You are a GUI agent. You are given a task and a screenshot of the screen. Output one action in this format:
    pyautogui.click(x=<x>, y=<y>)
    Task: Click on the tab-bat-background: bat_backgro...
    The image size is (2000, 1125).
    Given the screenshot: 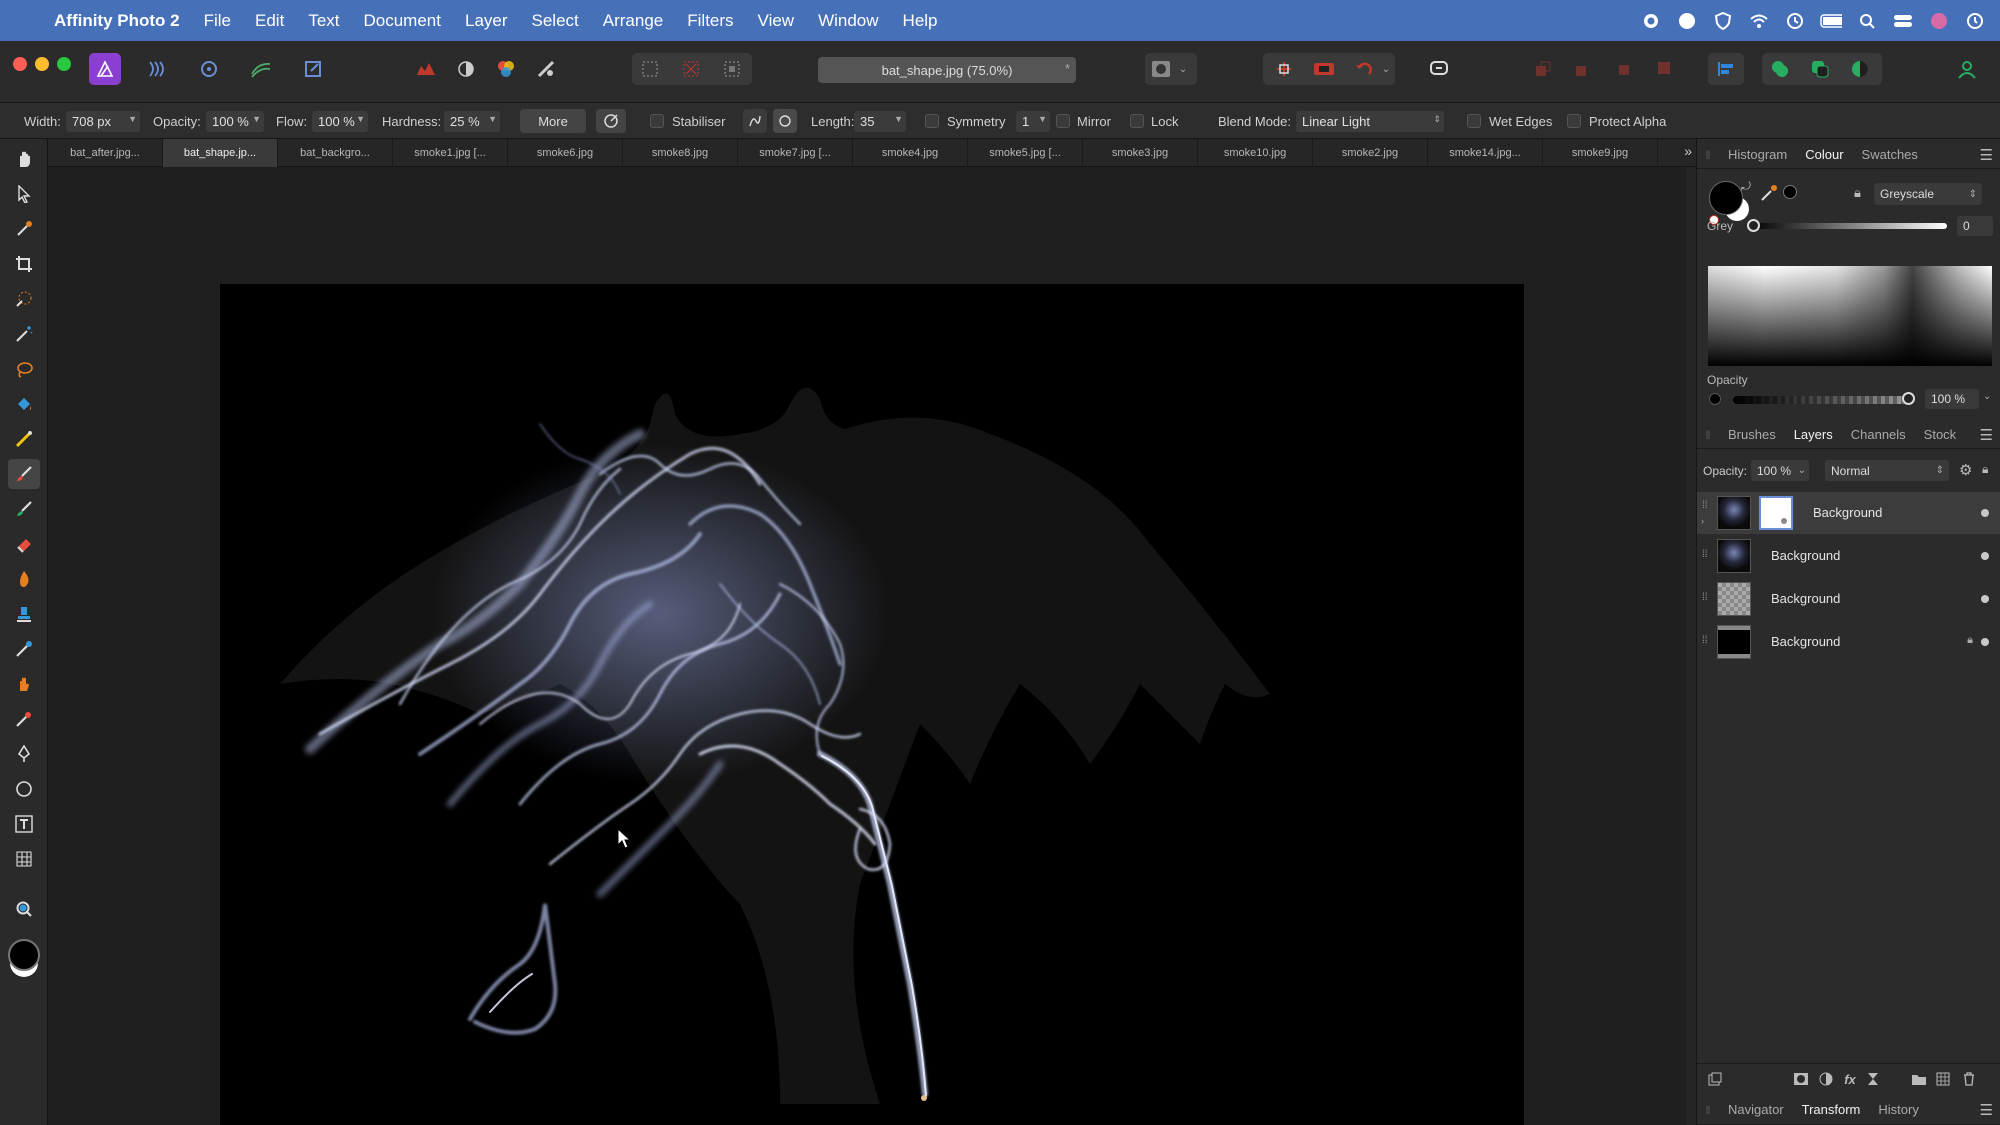 What is the action you would take?
    pyautogui.click(x=335, y=153)
    